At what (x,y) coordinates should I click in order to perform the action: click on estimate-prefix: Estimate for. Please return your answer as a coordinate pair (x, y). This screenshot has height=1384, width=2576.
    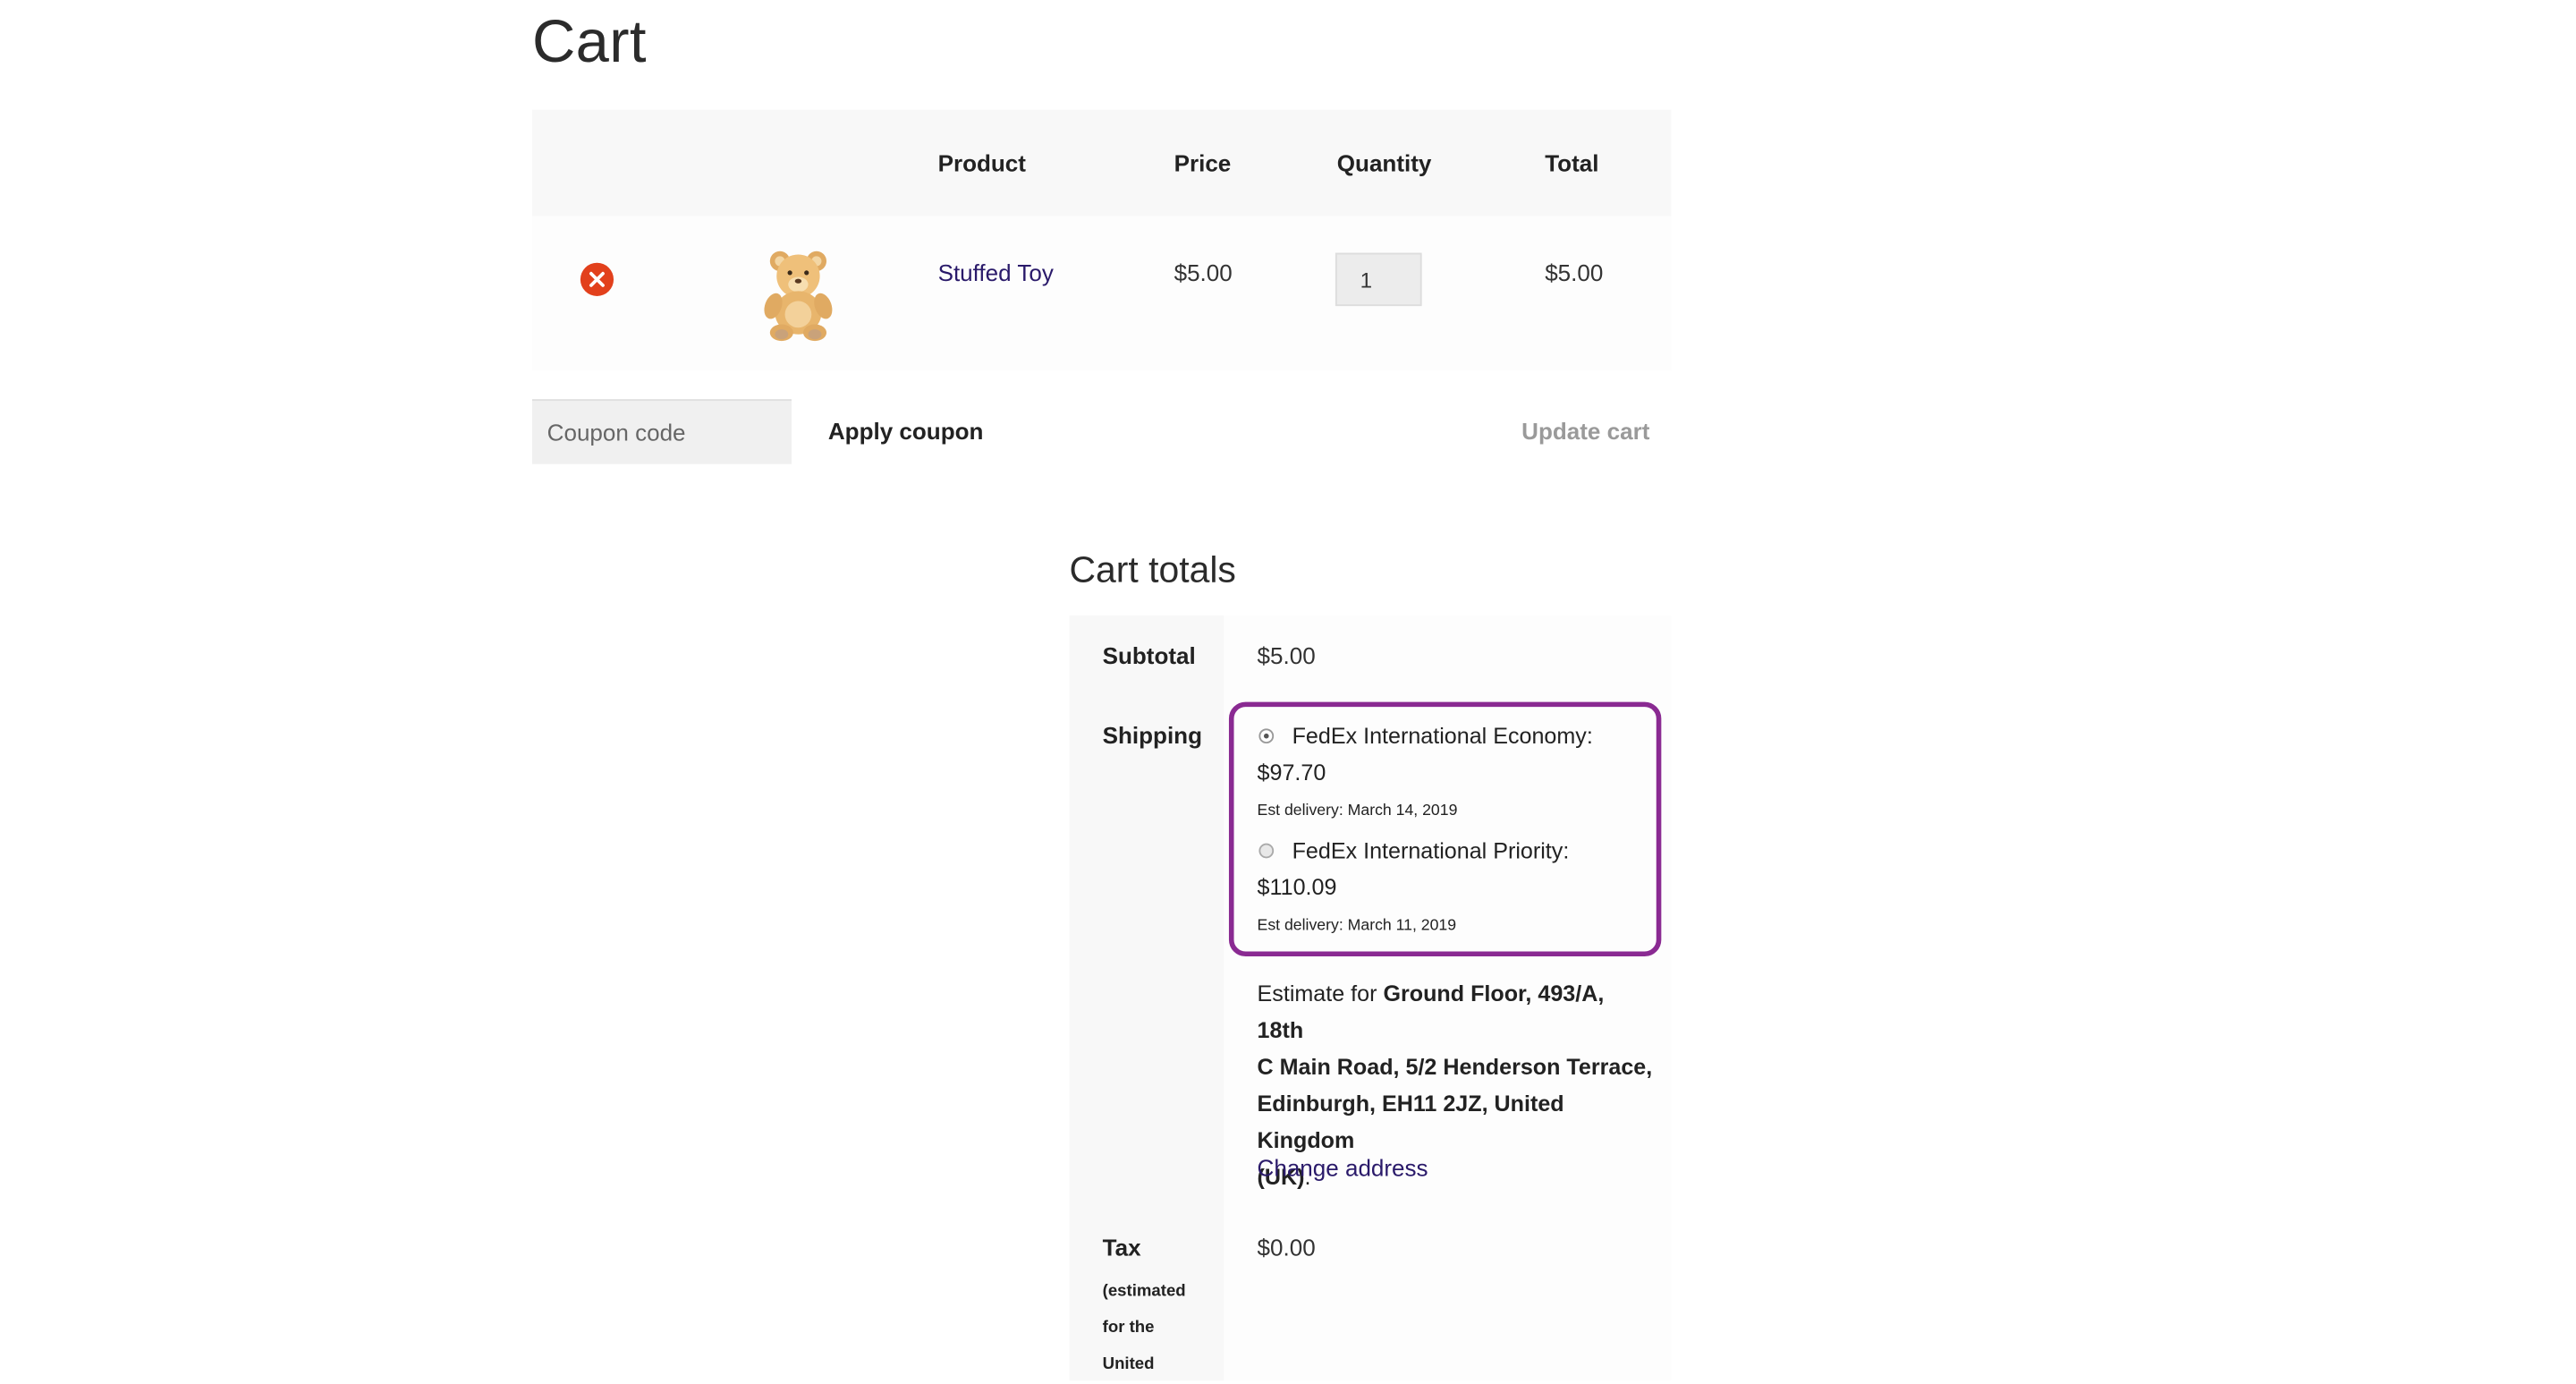
    Looking at the image, I should click on (1317, 994).